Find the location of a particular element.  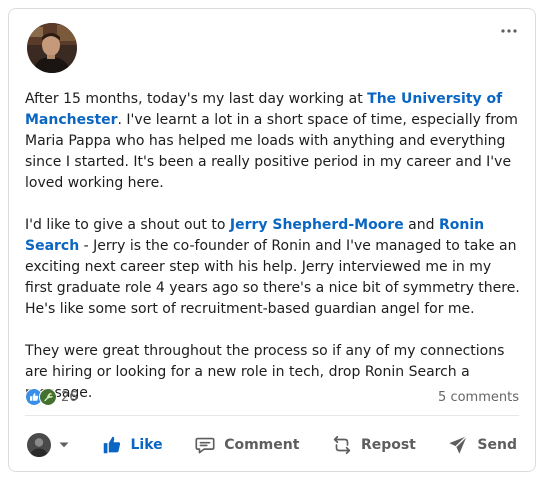

more-horizontal-icon is located at coordinates (509, 31).